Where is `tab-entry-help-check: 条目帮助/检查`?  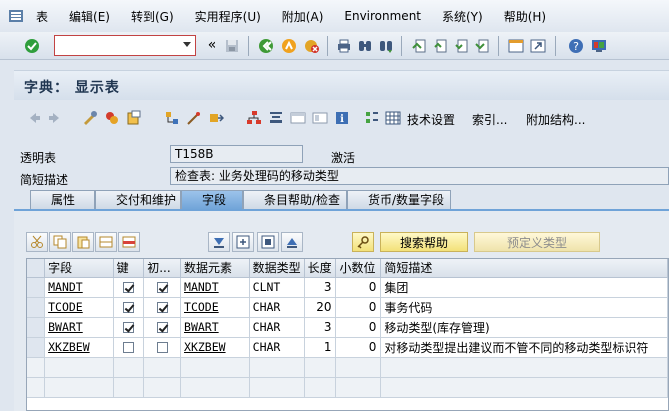 tab-entry-help-check: 条目帮助/检查 is located at coordinates (295, 200).